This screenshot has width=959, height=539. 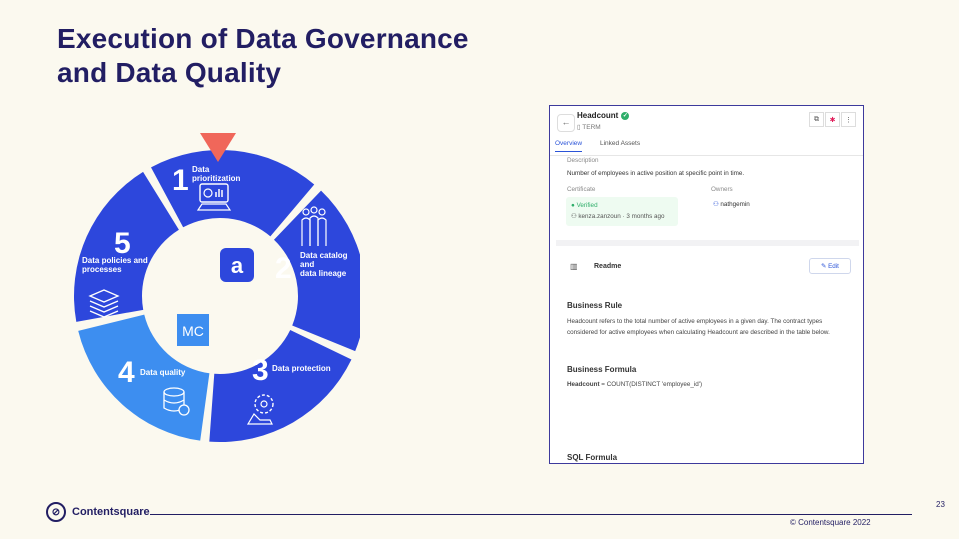 I want to click on business-rule-title: Business Rule, so click(x=595, y=305).